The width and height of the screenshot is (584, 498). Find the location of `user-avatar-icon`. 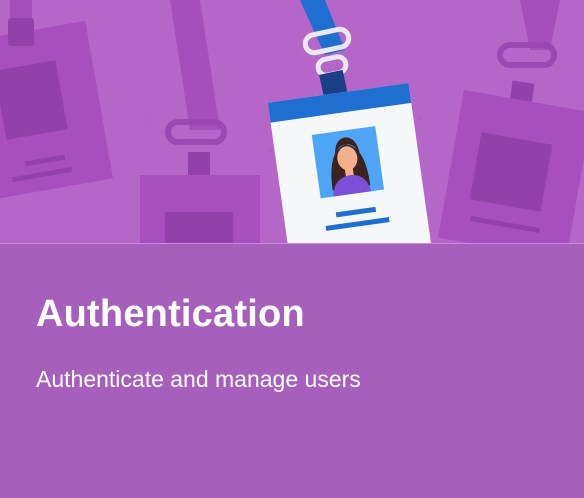

user-avatar-icon is located at coordinates (348, 162).